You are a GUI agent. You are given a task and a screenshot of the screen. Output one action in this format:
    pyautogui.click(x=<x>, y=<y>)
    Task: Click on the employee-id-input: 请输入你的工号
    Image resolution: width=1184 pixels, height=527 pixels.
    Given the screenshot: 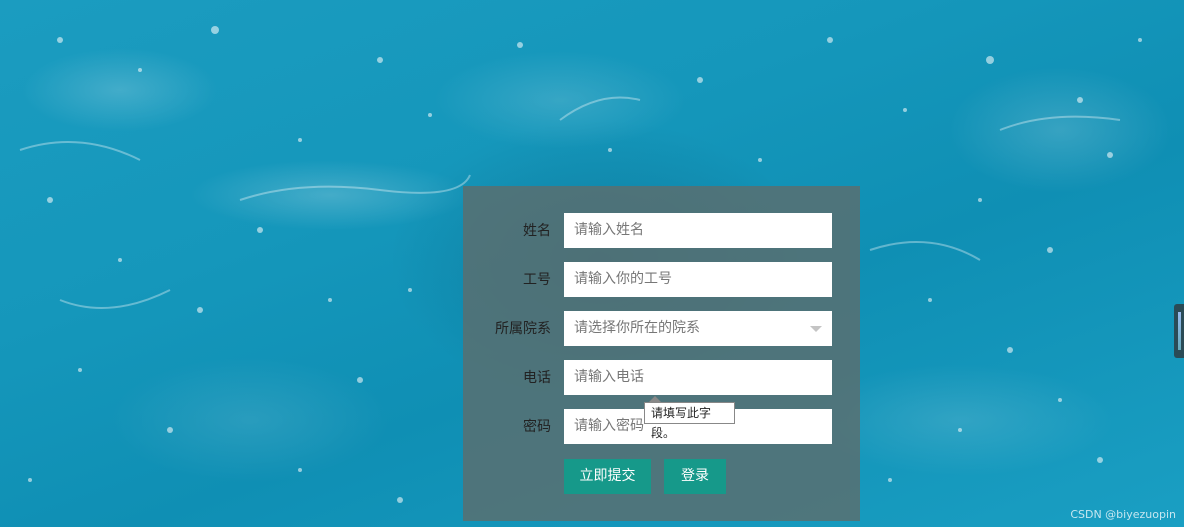 What is the action you would take?
    pyautogui.click(x=698, y=279)
    